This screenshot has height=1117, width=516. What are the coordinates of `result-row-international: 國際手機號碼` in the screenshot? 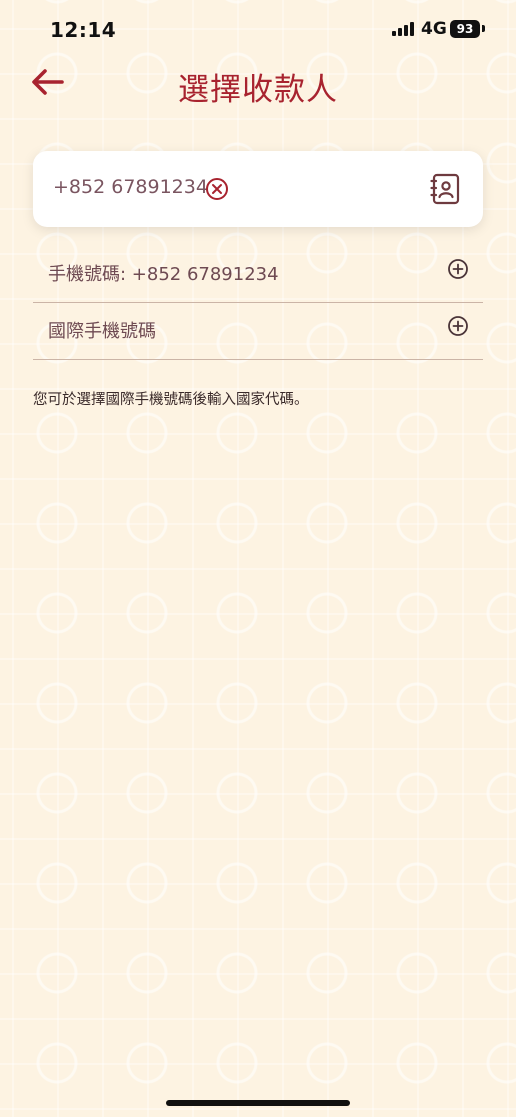 It's located at (258, 331).